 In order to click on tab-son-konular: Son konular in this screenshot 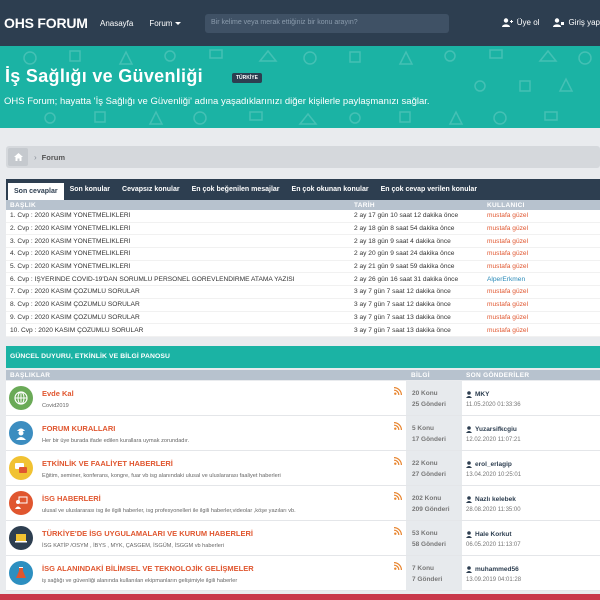, I will do `click(90, 189)`.